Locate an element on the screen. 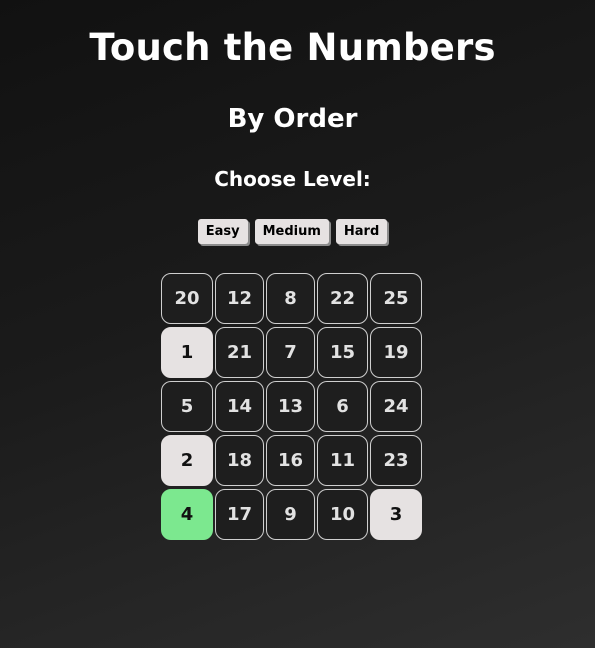 The image size is (595, 648). number-cell: 13 is located at coordinates (290, 406).